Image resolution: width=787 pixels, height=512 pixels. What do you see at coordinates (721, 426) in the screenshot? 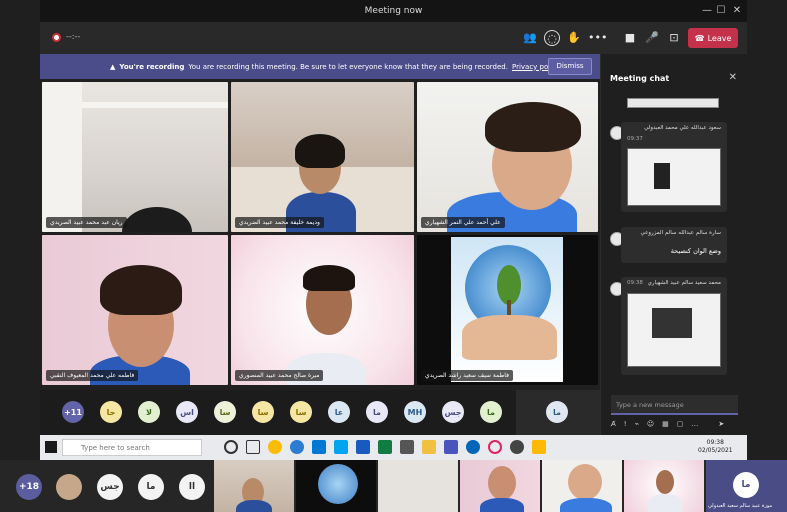
I see `send-icon: ➤` at bounding box center [721, 426].